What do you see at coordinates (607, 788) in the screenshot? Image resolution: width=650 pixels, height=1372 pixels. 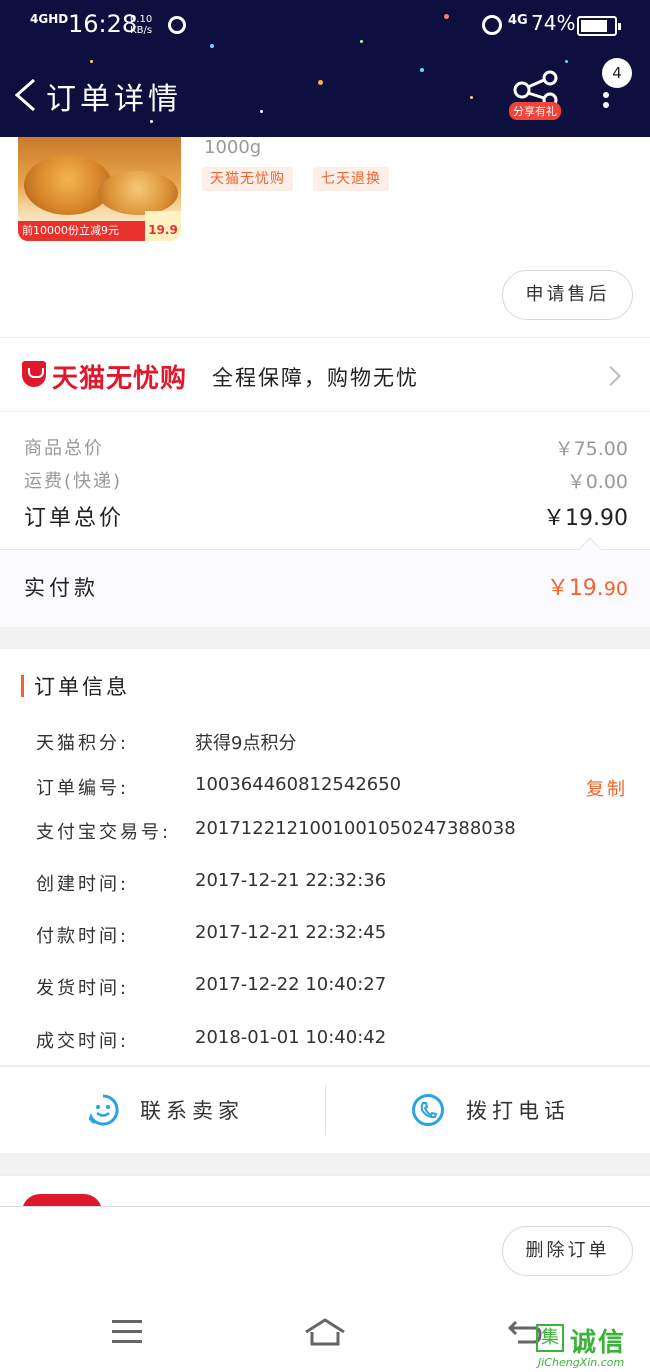 I see `copy-order-number-button: 复制` at bounding box center [607, 788].